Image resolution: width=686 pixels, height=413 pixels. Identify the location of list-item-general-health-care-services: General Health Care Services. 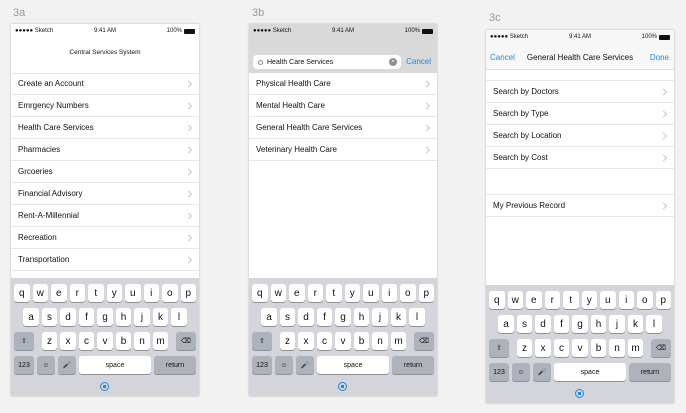
(343, 128).